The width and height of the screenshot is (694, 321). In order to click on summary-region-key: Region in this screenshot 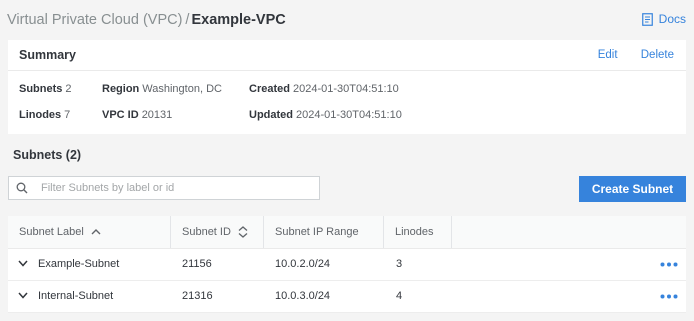, I will do `click(121, 89)`.